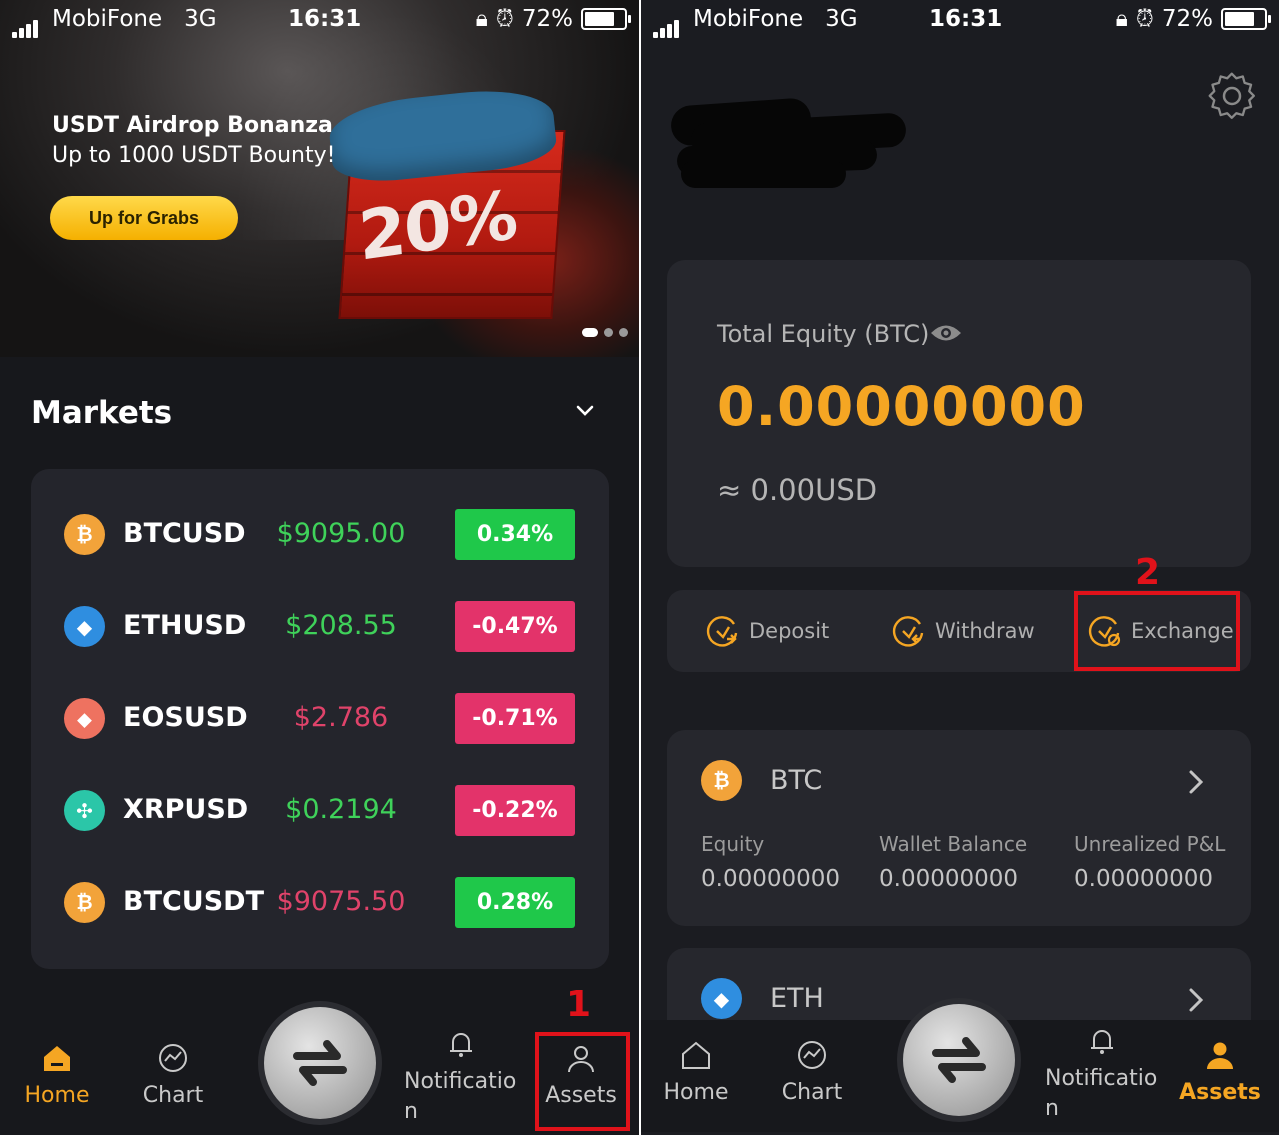 This screenshot has width=1279, height=1135. Describe the element at coordinates (185, 717) in the screenshot. I see `market-symbol: EOSUSD` at that location.